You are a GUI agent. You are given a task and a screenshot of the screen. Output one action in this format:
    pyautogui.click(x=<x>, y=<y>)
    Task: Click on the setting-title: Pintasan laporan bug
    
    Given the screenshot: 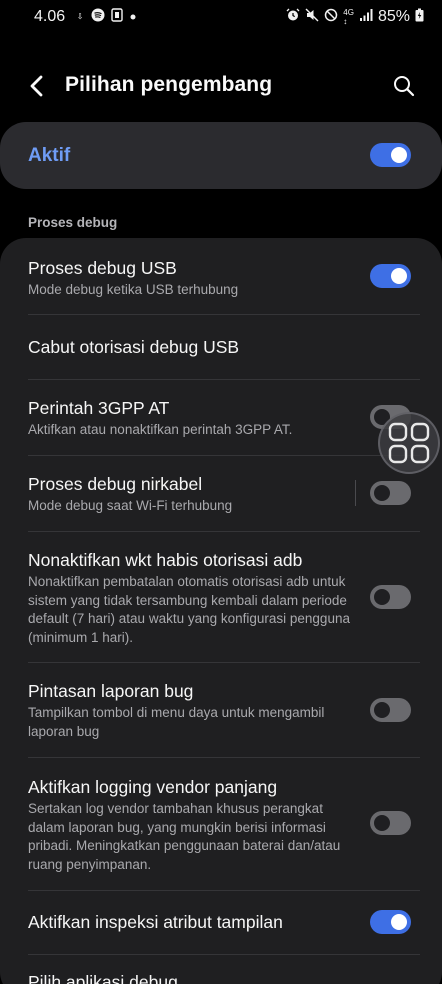 What is the action you would take?
    pyautogui.click(x=111, y=691)
    